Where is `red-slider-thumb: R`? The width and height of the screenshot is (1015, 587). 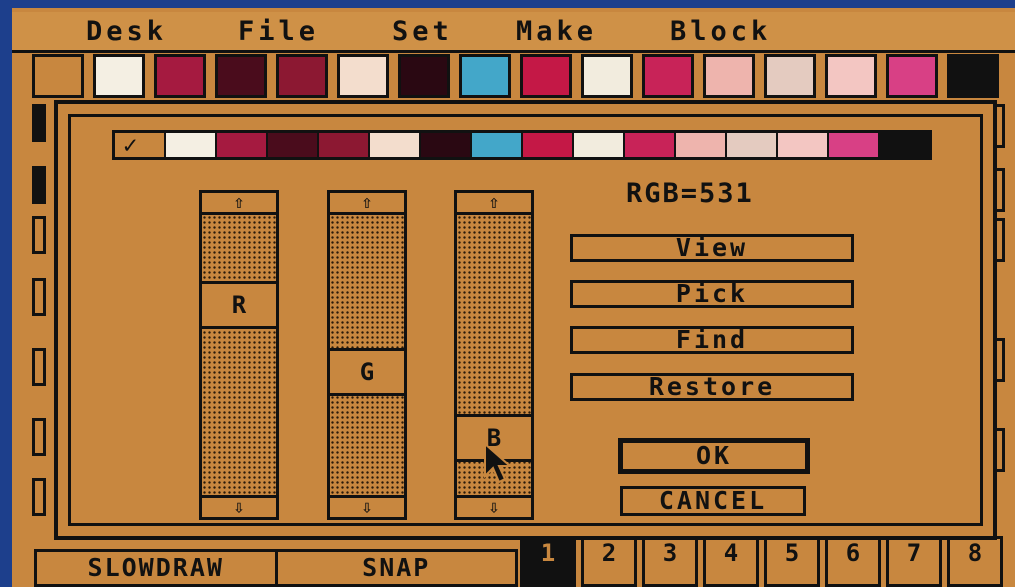
red-slider-thumb: R is located at coordinates (239, 305).